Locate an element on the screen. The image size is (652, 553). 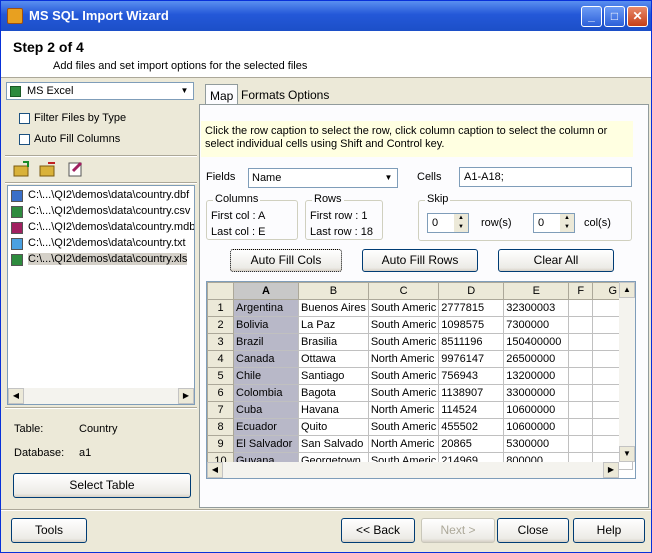
fields-select: Name ▼ is located at coordinates (323, 178).